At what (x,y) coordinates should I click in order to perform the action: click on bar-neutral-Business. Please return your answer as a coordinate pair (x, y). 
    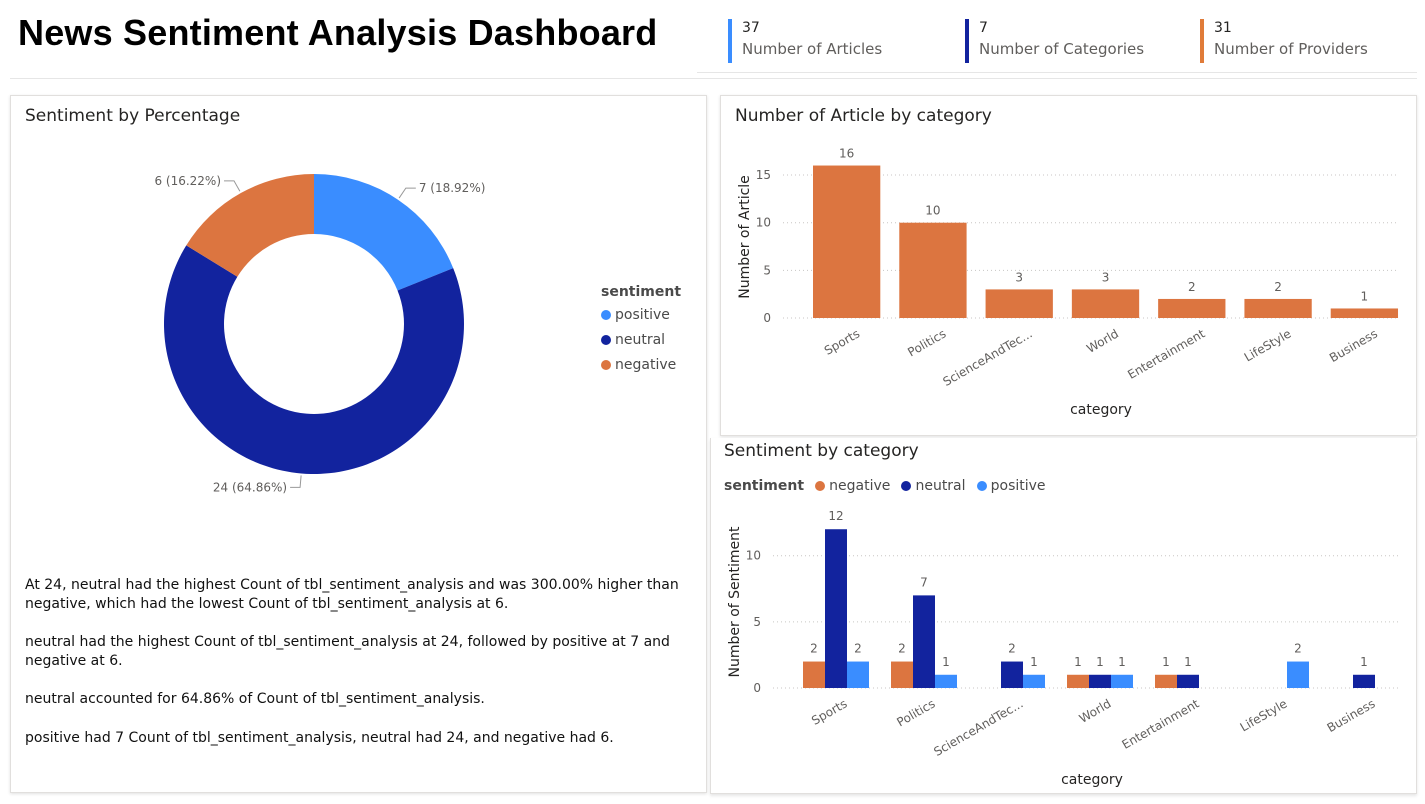
    Looking at the image, I should click on (1364, 681).